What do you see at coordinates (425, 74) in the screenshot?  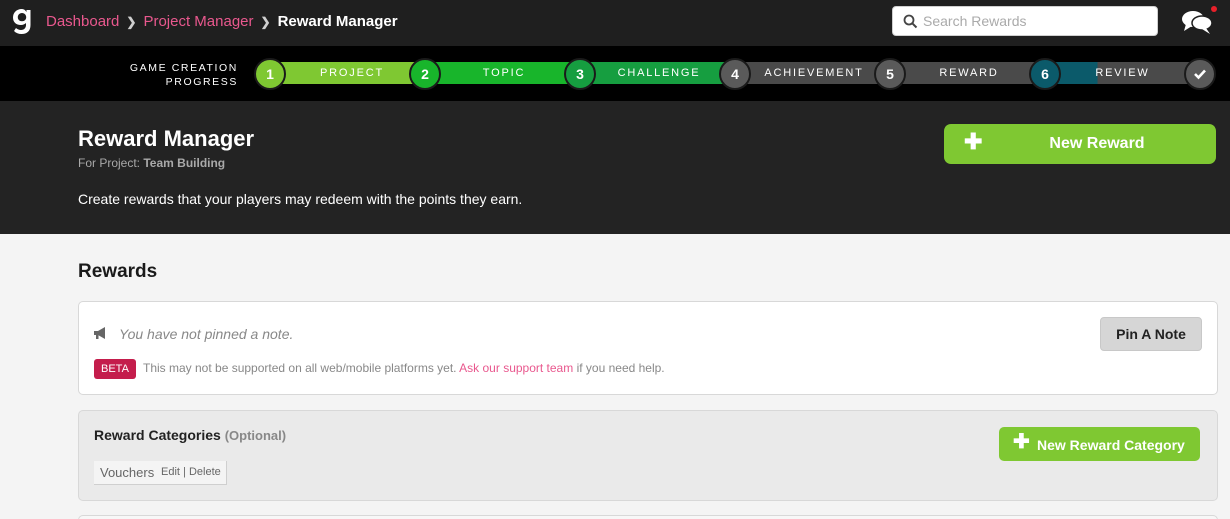 I see `step-circle-2: 2` at bounding box center [425, 74].